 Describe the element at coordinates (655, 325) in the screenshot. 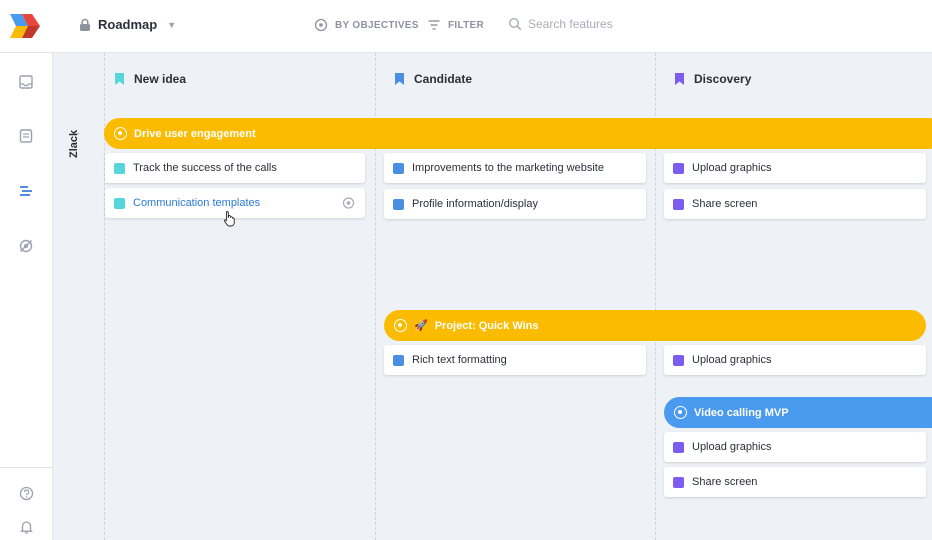

I see `objective-banner-quick-wins: 🚀 Project: Quick Wins` at that location.